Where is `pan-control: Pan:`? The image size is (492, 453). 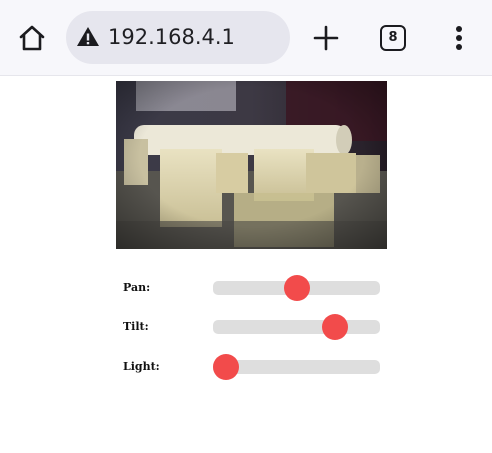
pan-control: Pan: is located at coordinates (253, 288).